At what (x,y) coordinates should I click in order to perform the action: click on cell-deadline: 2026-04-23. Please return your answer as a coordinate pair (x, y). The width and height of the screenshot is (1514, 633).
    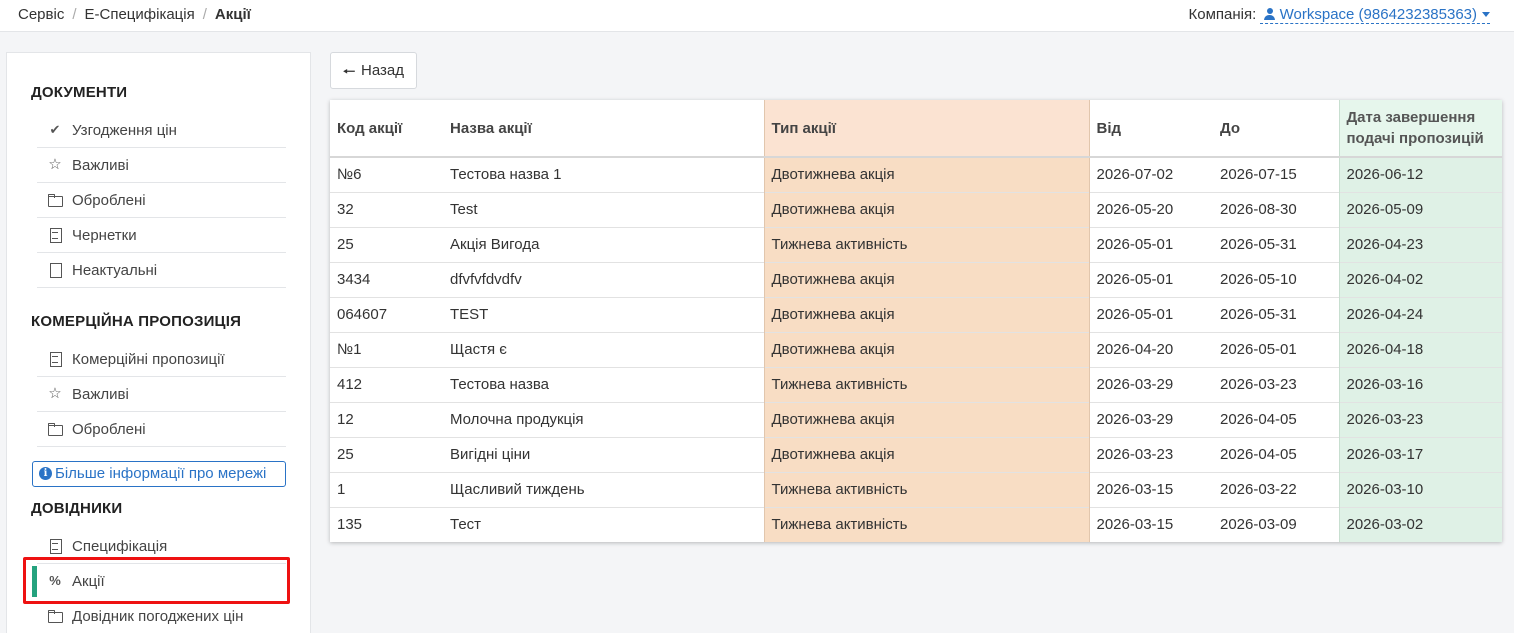
    Looking at the image, I should click on (1420, 244).